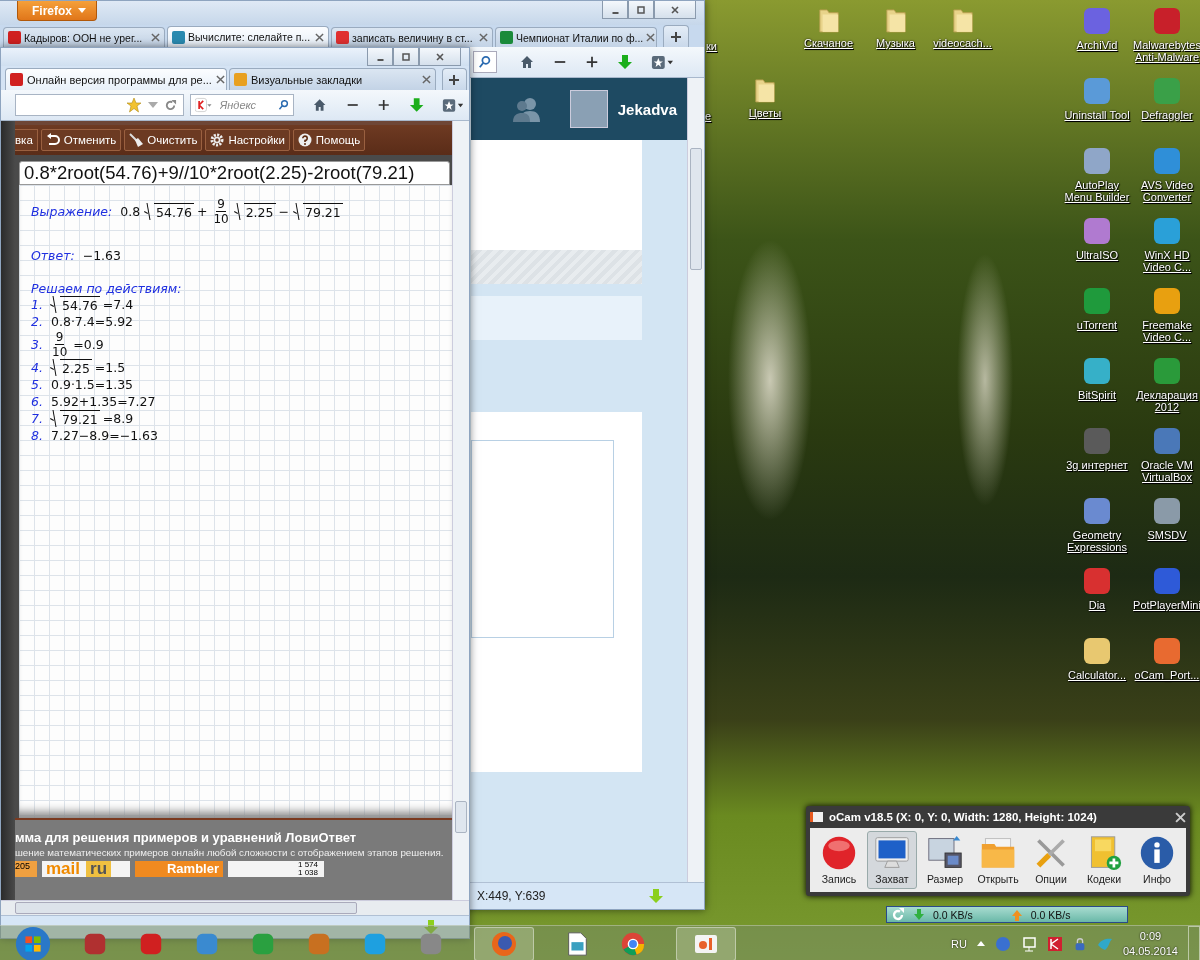 This screenshot has height=960, width=1200. I want to click on desktop-icon-label: Defraggler, so click(1167, 115).